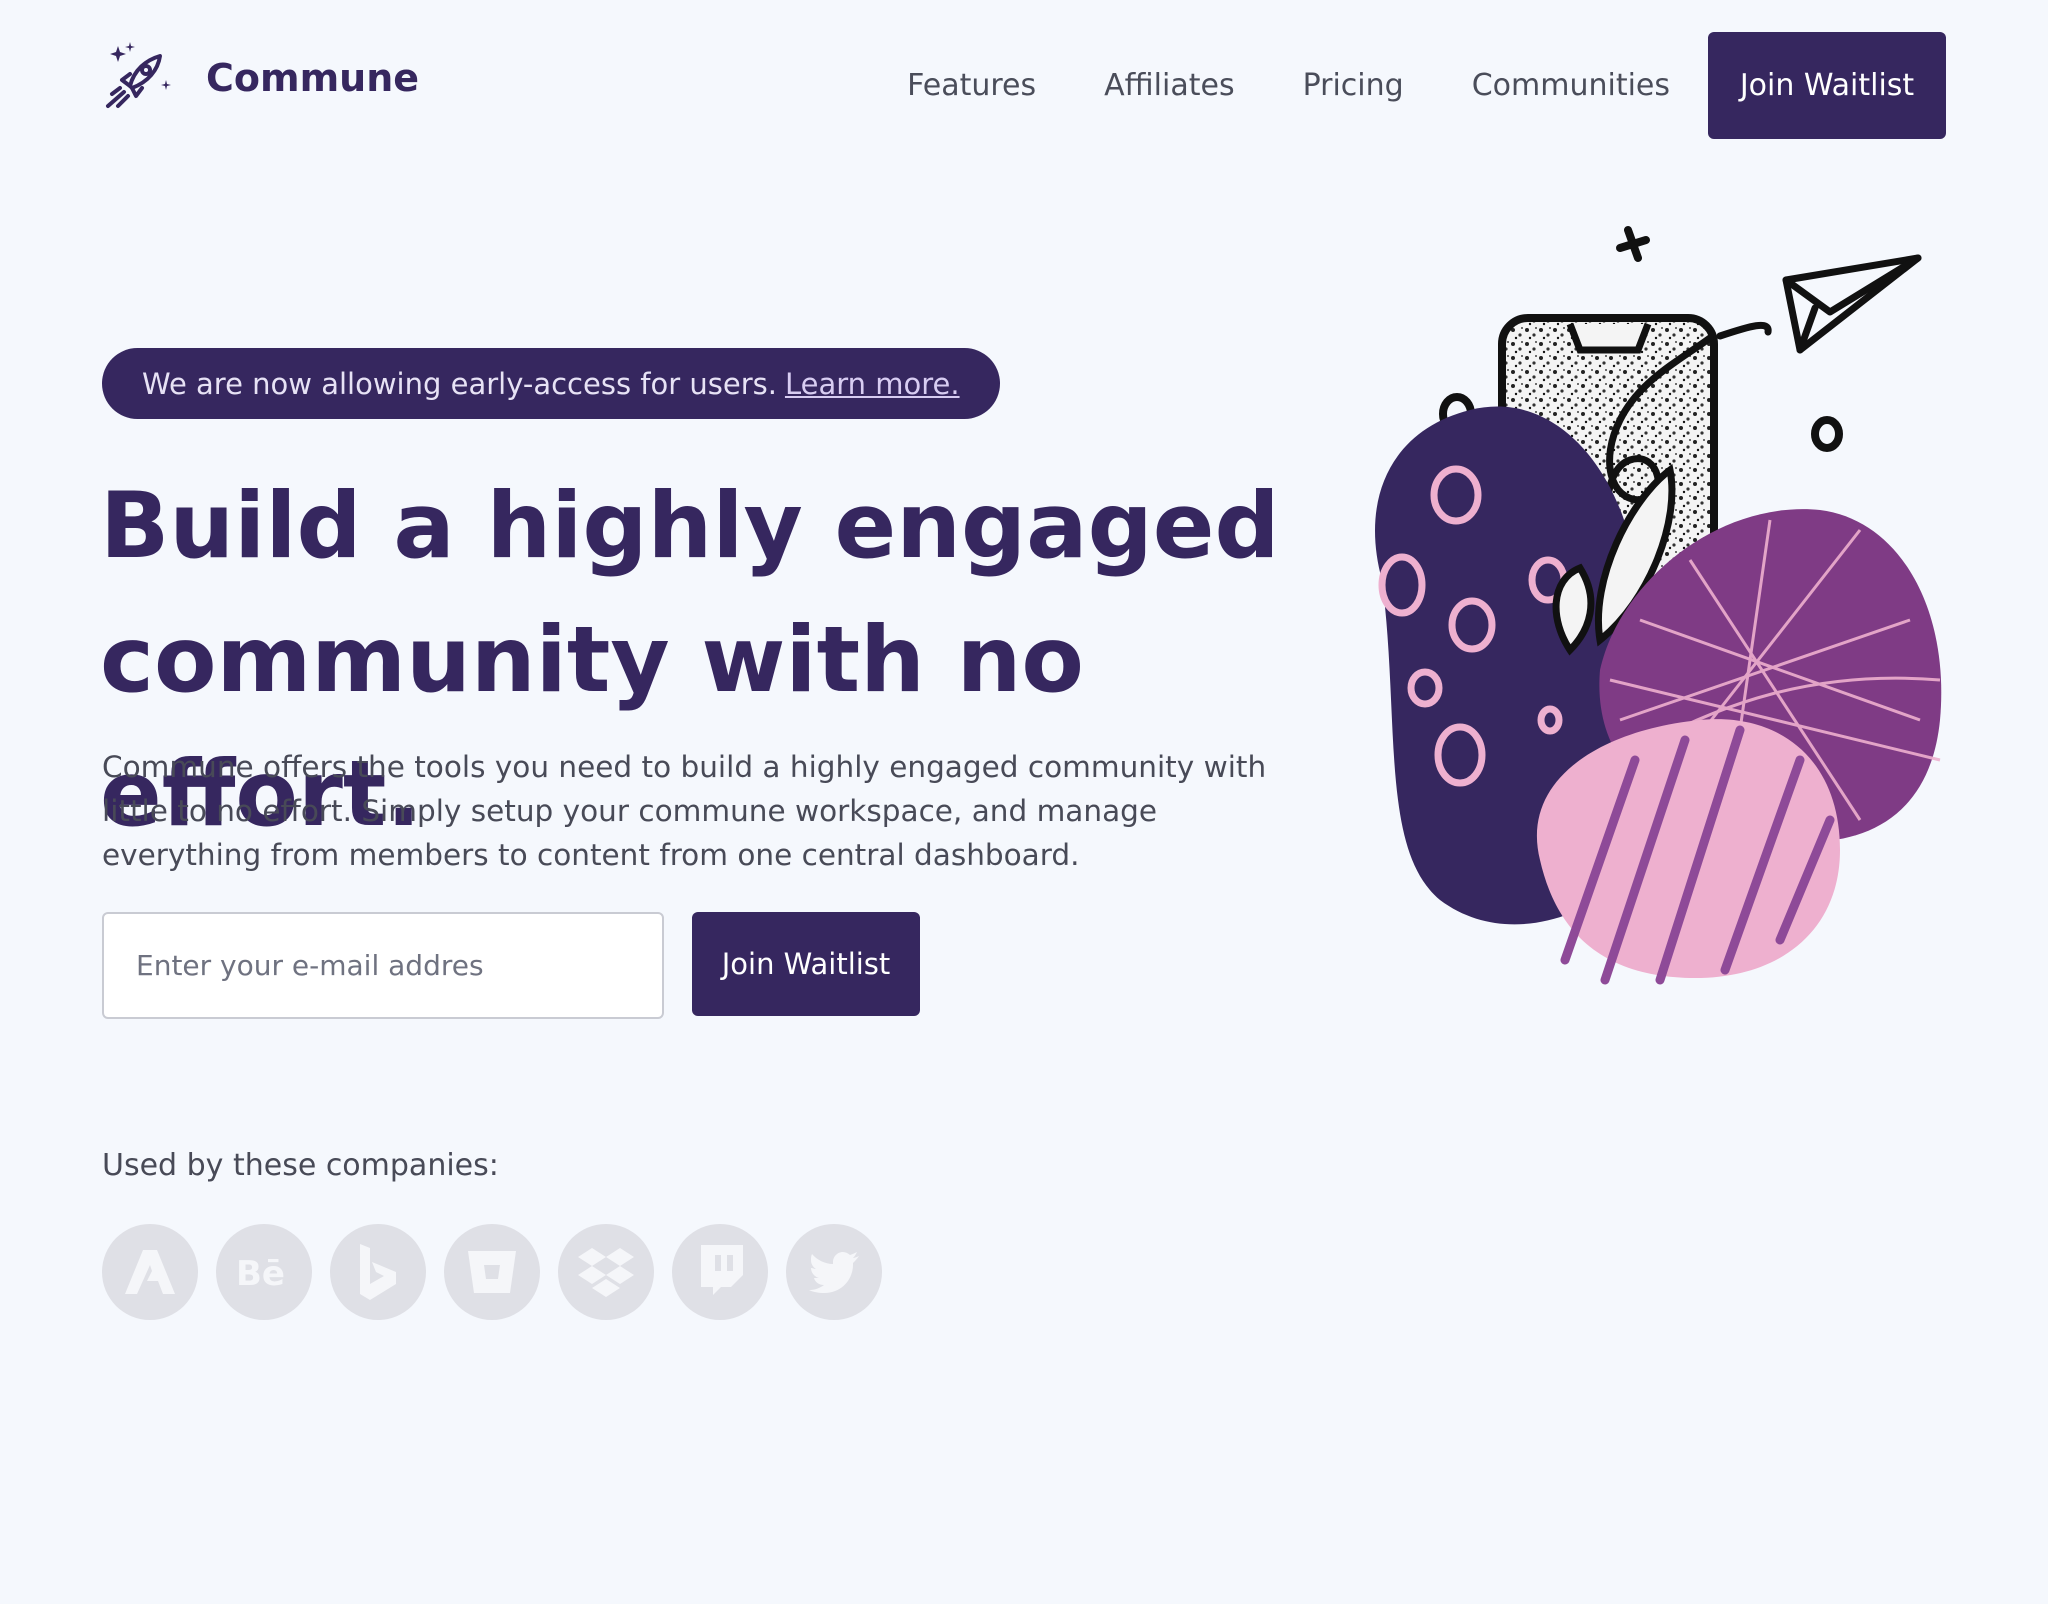 The height and width of the screenshot is (1604, 2048). I want to click on waitlist-form: Join Waitlist, so click(511, 965).